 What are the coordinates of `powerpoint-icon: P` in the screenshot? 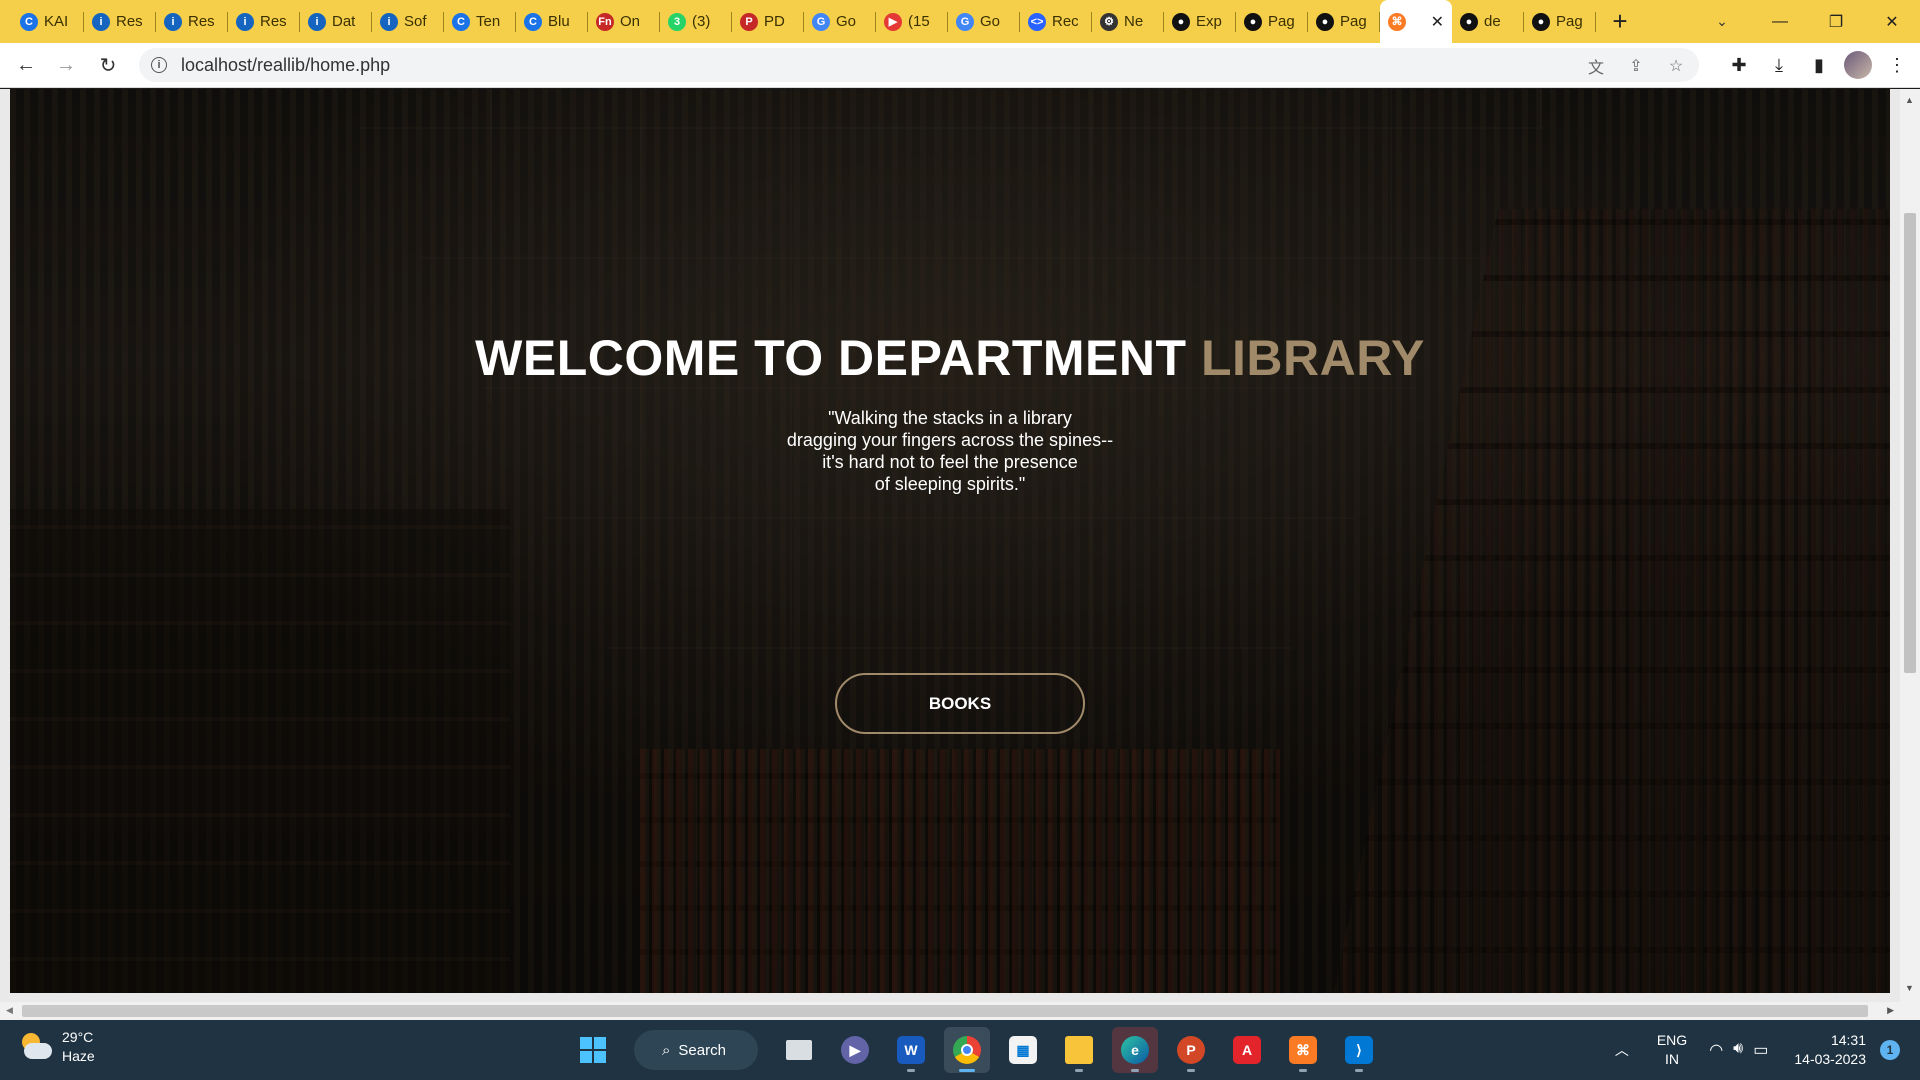 It's located at (1191, 1050).